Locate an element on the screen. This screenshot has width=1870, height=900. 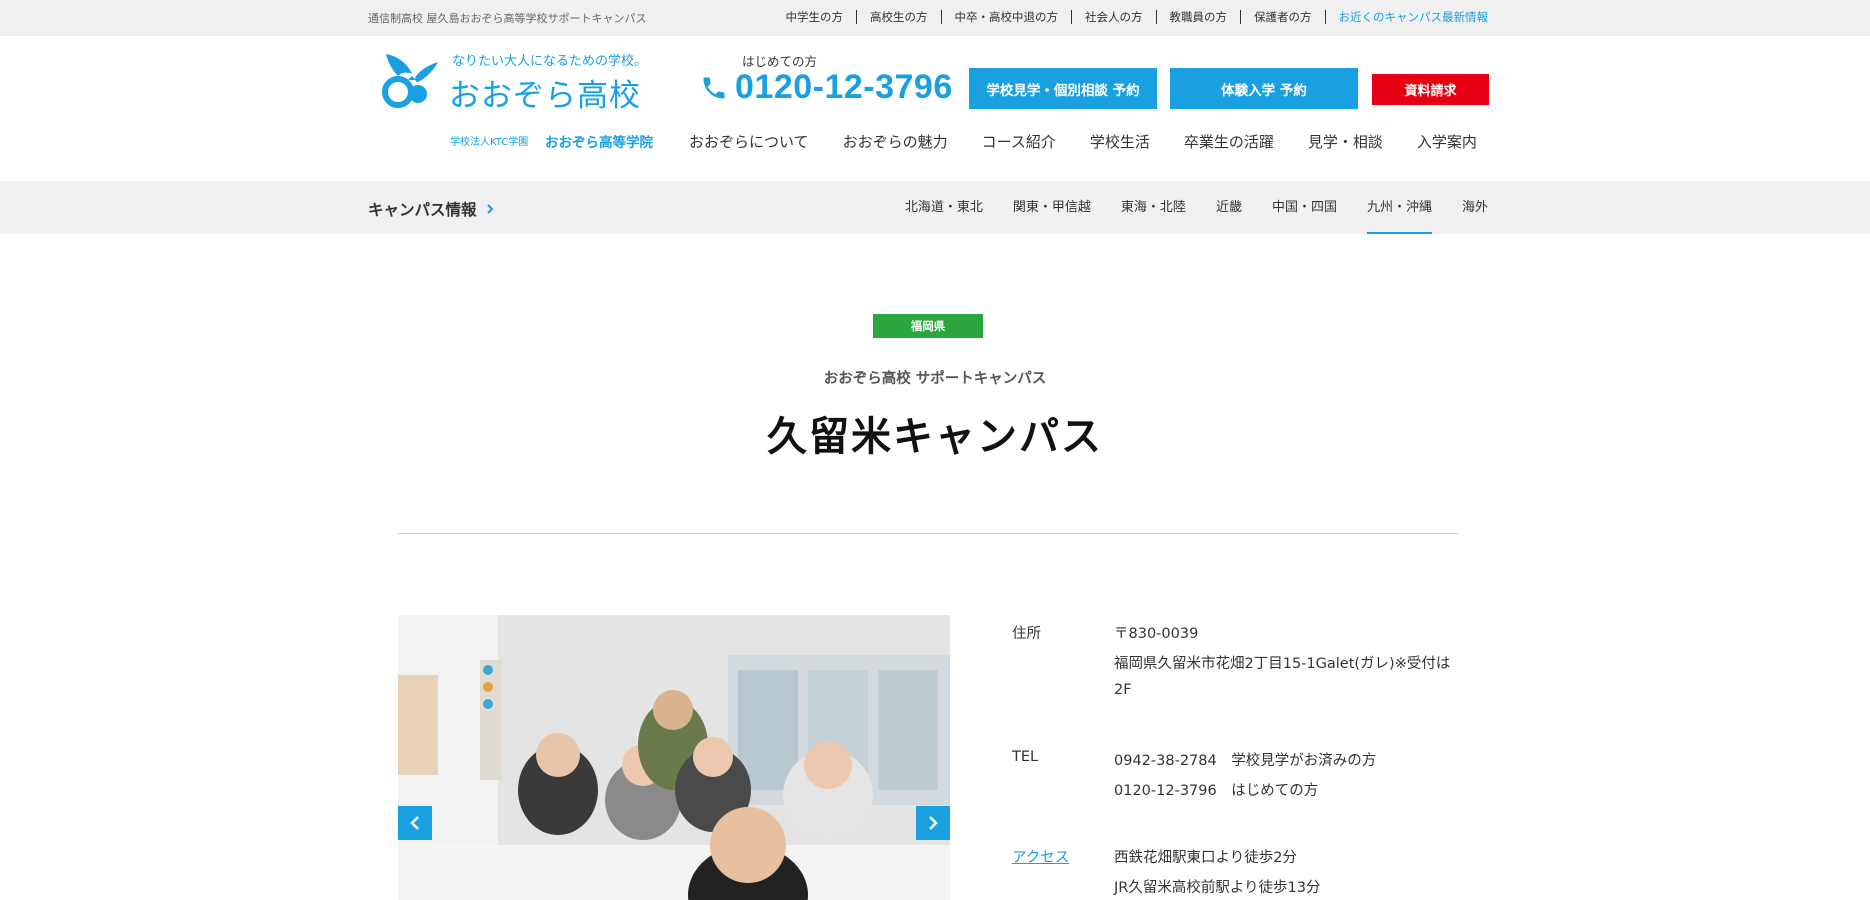
page-title: 久留米キャンパス is located at coordinates (935, 437).